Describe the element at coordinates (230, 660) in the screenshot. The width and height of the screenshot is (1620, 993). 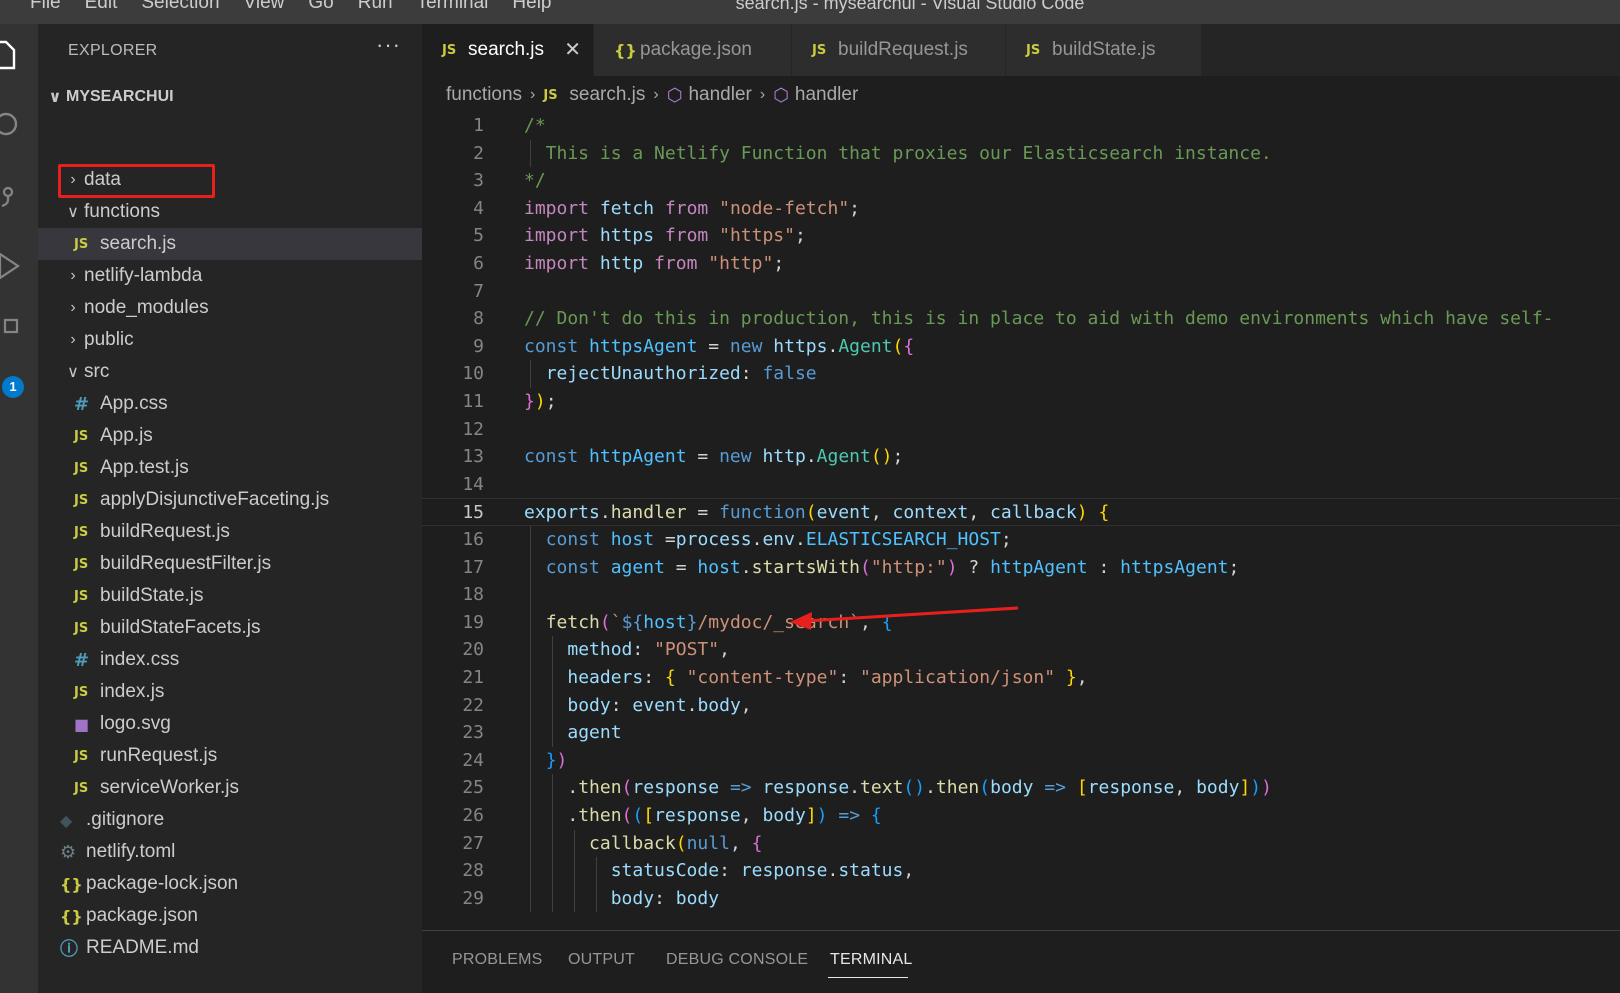
I see `tree-file: # index.css` at that location.